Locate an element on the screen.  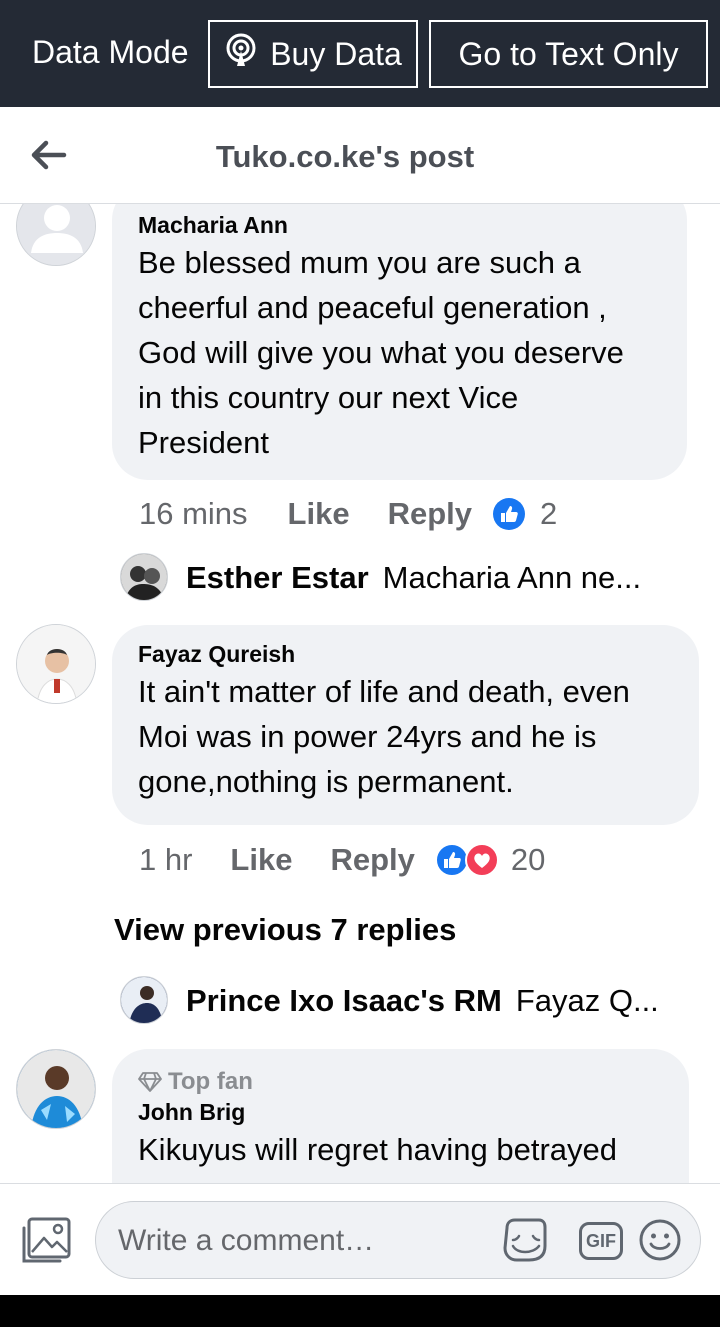
reactions-summary: 20 is located at coordinates (490, 860).